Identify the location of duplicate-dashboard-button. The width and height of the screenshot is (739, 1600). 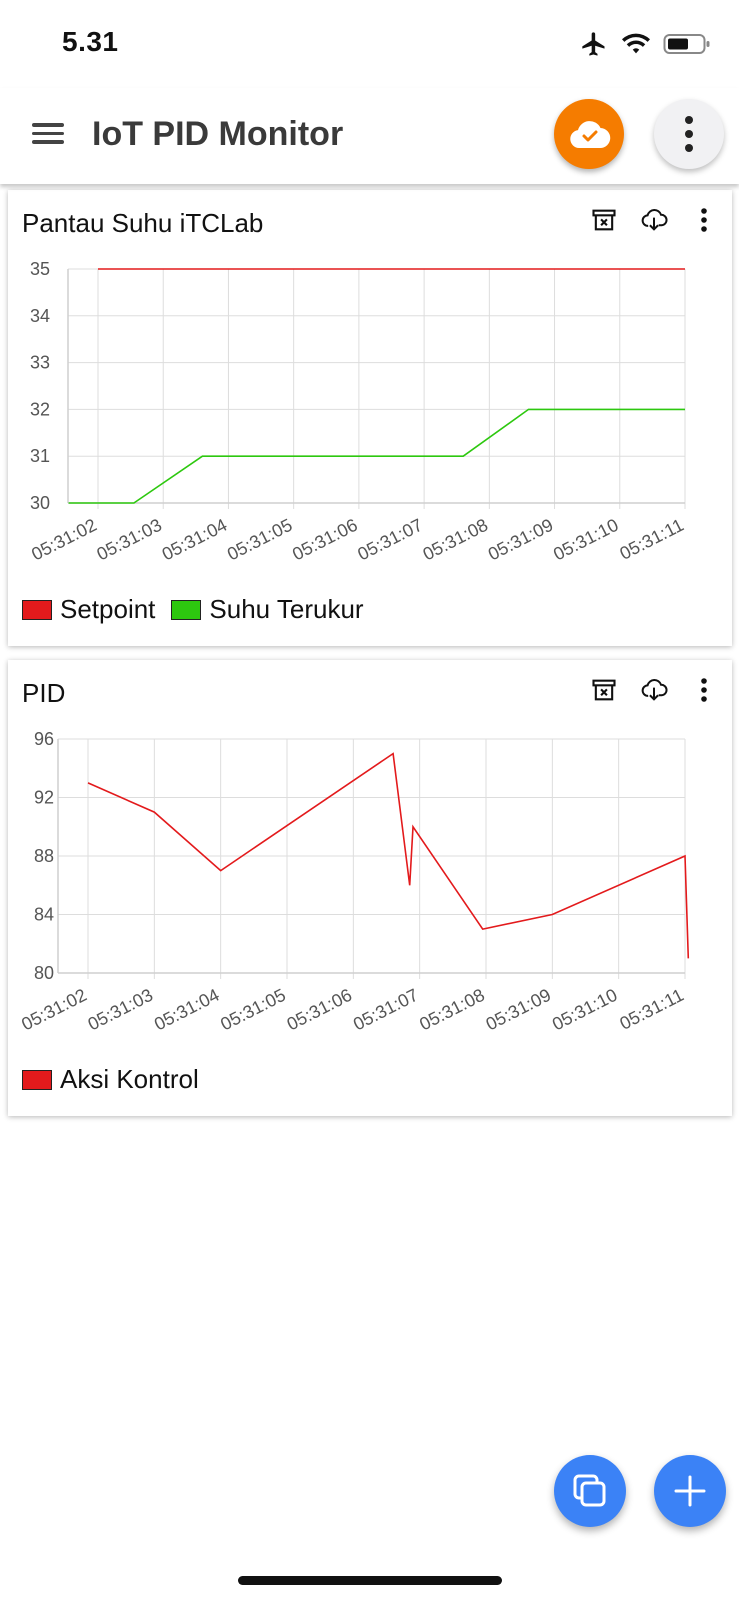
(590, 1491).